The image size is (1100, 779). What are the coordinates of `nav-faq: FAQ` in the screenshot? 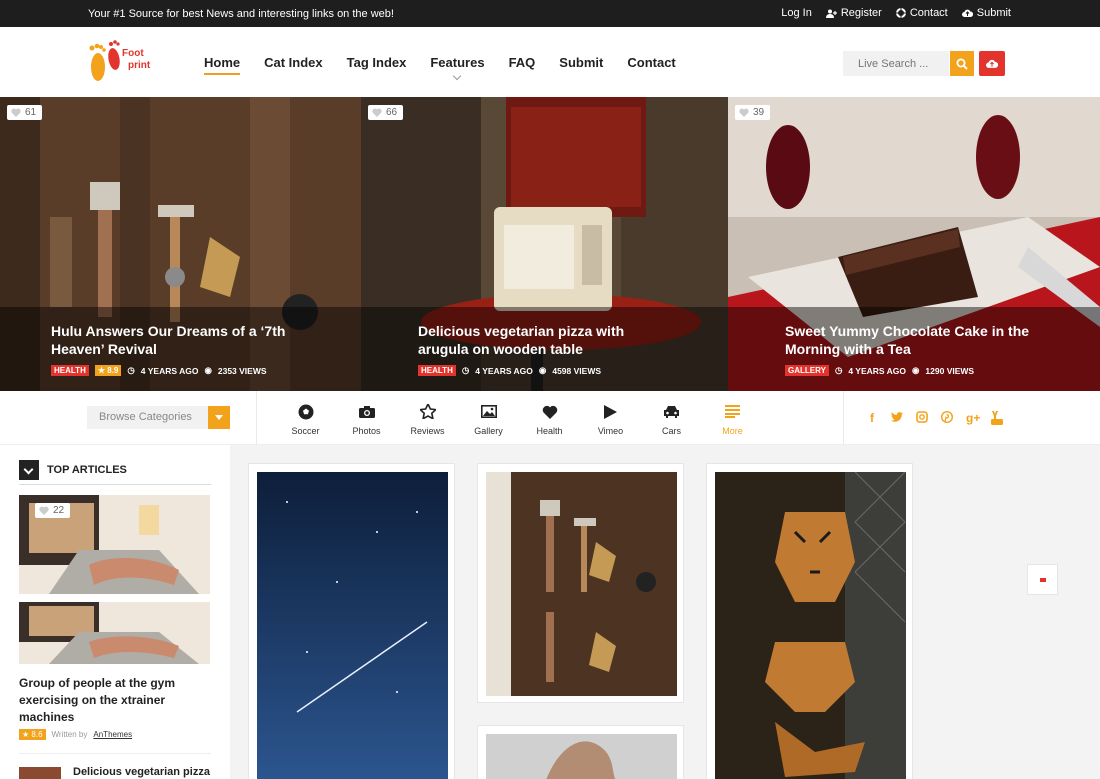 It's located at (522, 62).